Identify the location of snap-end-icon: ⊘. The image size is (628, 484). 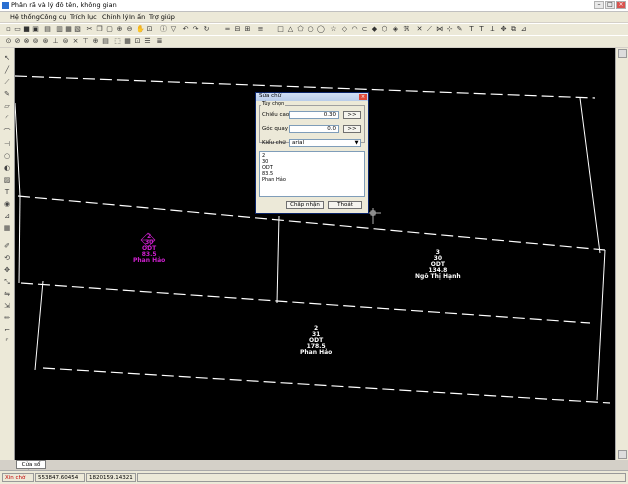
(17, 41).